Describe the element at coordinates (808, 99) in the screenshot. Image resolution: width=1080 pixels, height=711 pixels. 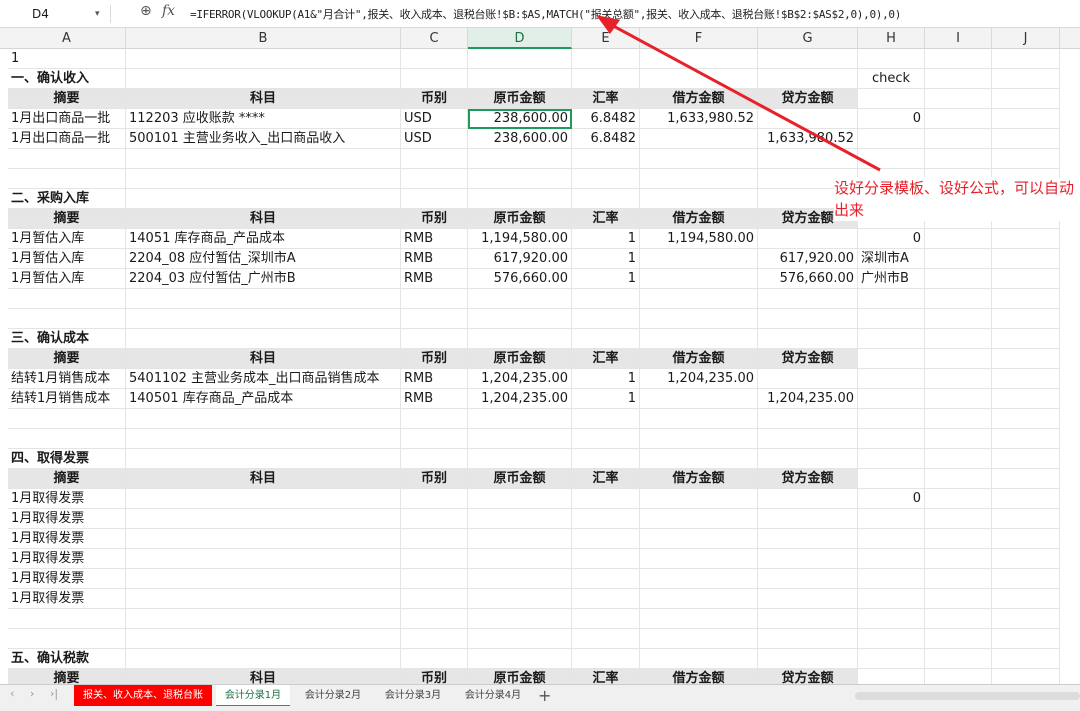
I see `header-cell: 贷方金额` at that location.